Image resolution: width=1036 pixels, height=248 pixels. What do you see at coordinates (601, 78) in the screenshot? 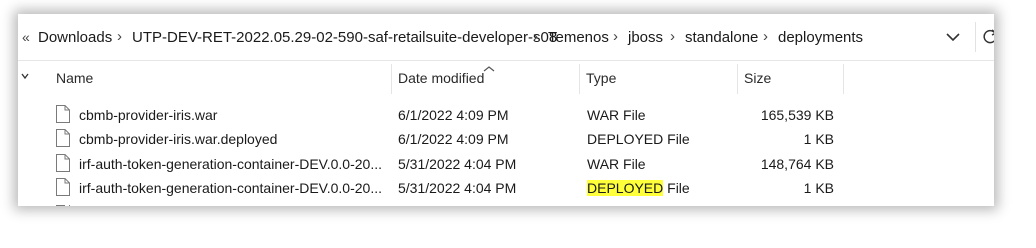
I see `column-header-type-label: Type` at bounding box center [601, 78].